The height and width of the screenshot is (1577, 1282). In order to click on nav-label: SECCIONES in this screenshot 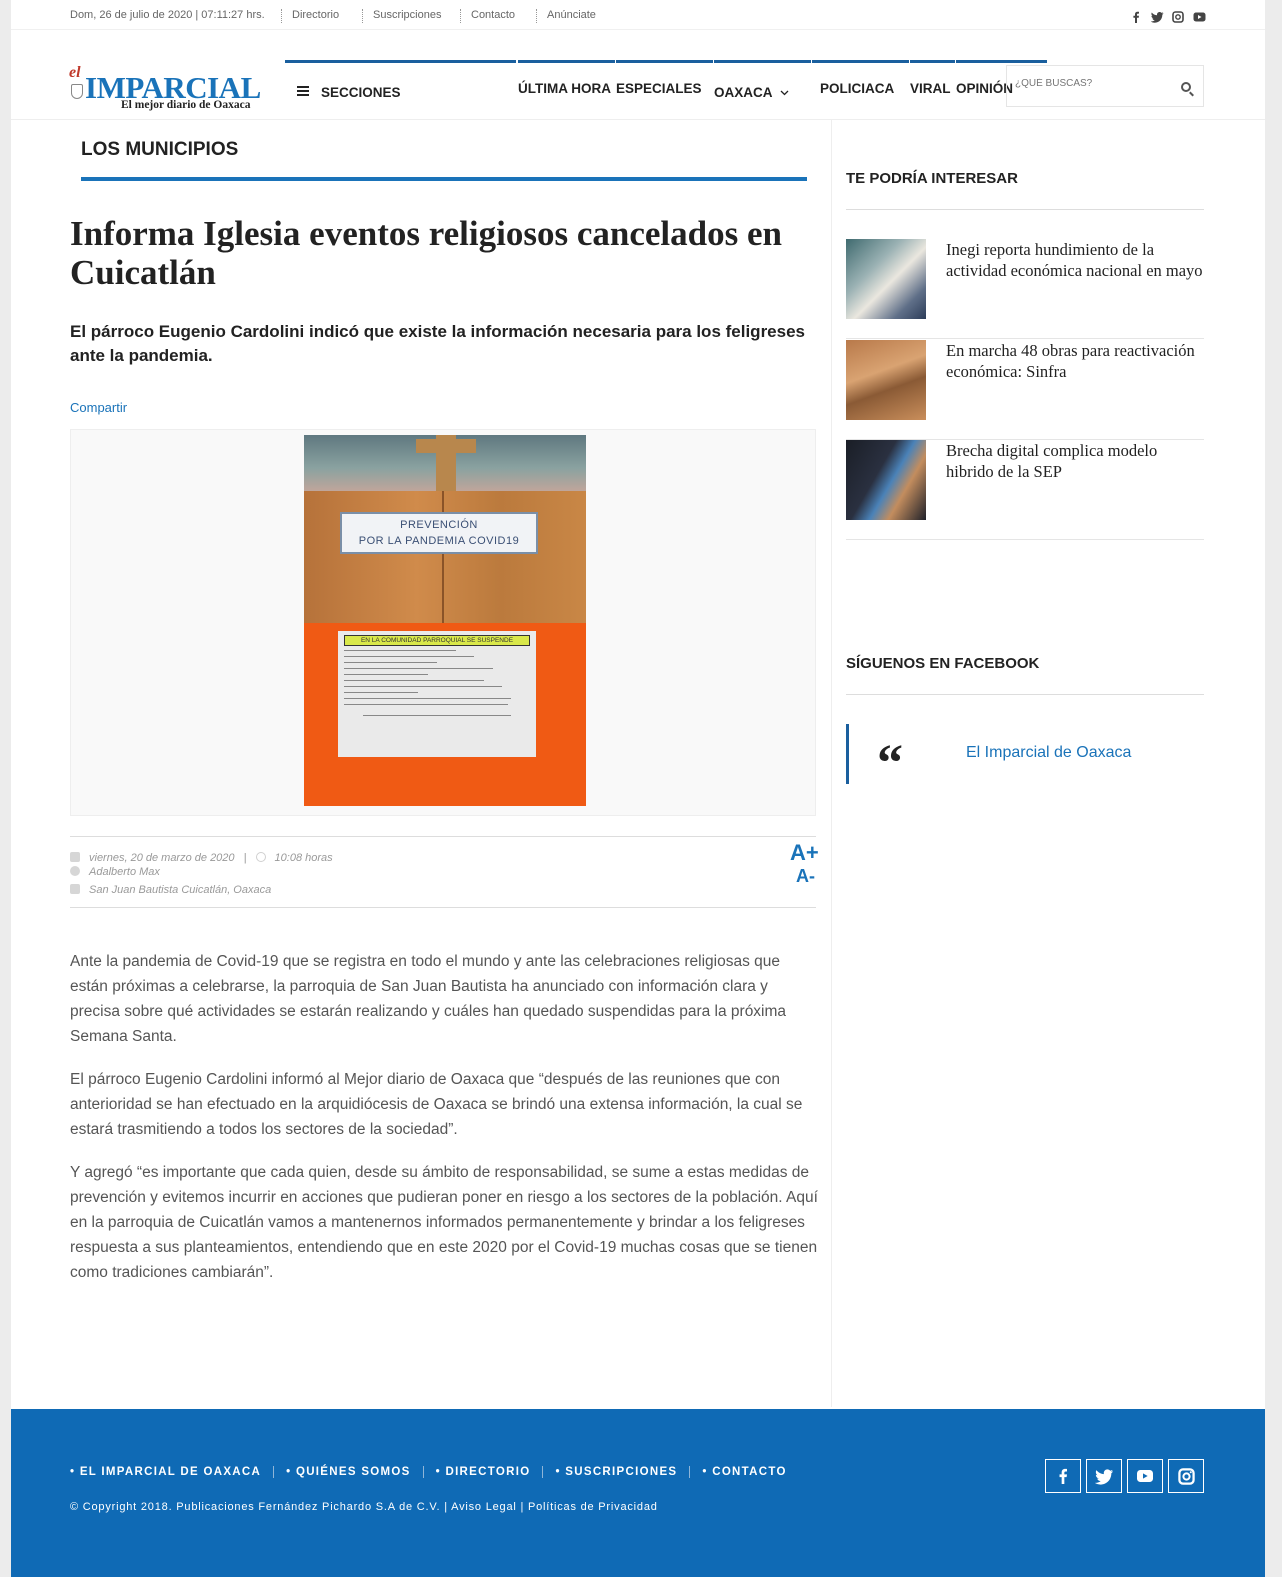, I will do `click(361, 92)`.